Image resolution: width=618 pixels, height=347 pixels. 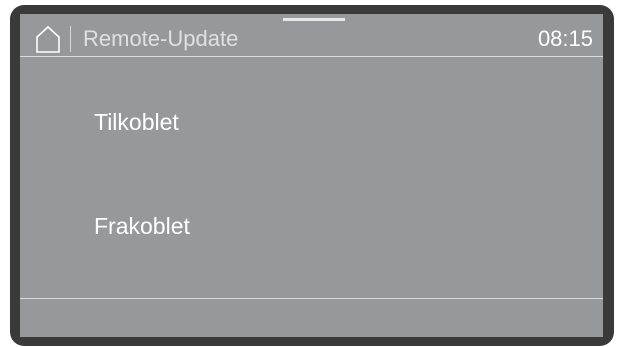 What do you see at coordinates (136, 122) in the screenshot?
I see `option-connected: Tilkoblet` at bounding box center [136, 122].